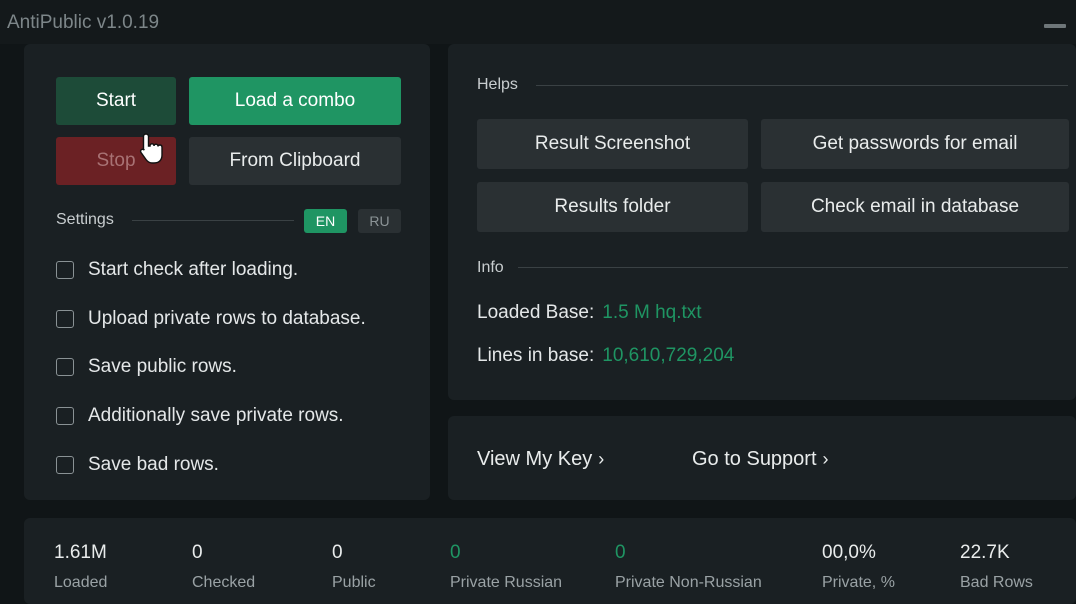  Describe the element at coordinates (535, 459) in the screenshot. I see `view-my-key-label: View My Key` at that location.